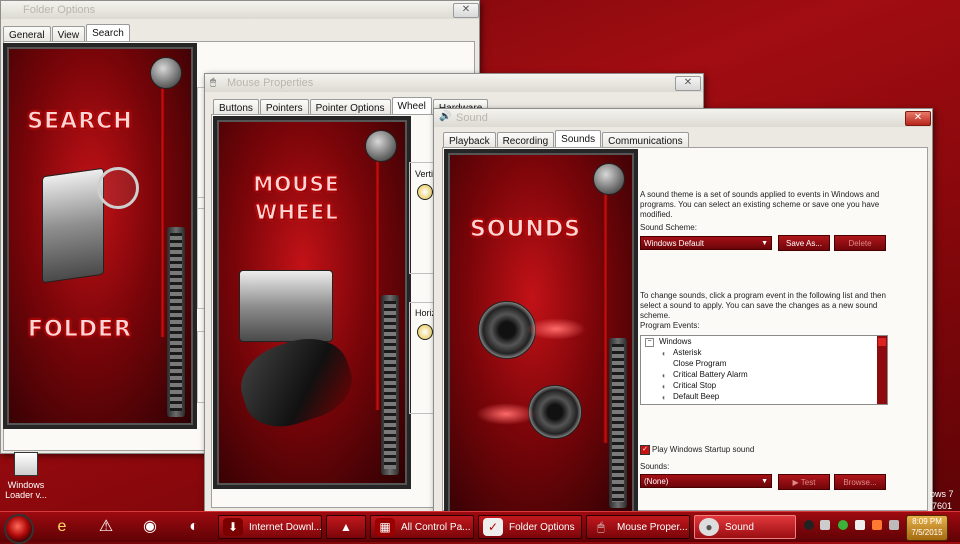  Describe the element at coordinates (706, 481) in the screenshot. I see `sounds-dropdown: (None) ▼` at that location.